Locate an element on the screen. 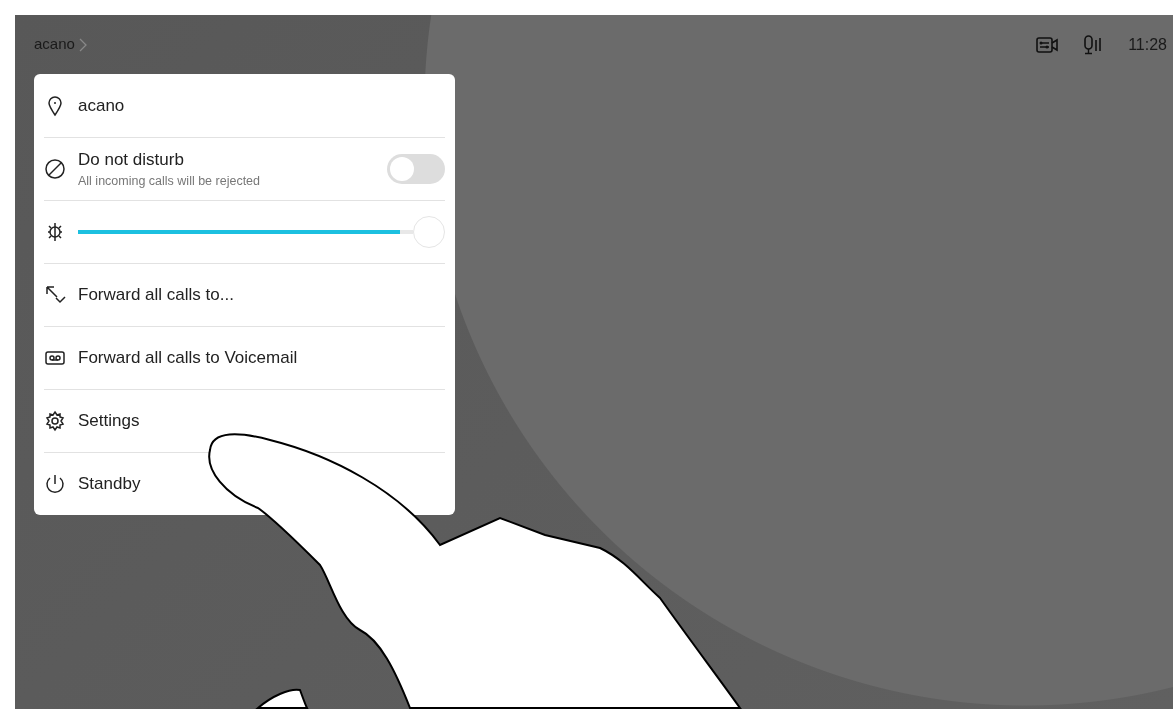  clock-time: 11:28 is located at coordinates (1147, 44).